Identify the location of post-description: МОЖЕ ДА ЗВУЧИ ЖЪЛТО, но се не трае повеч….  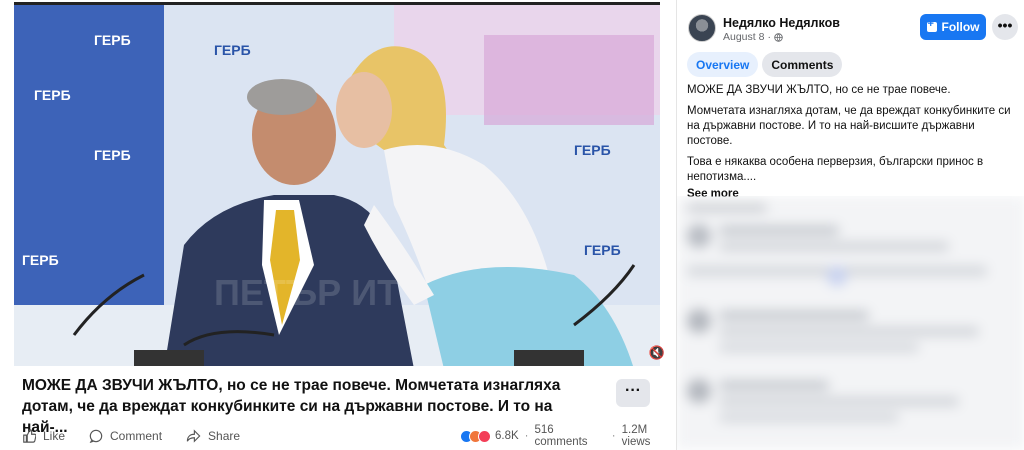
(852, 142).